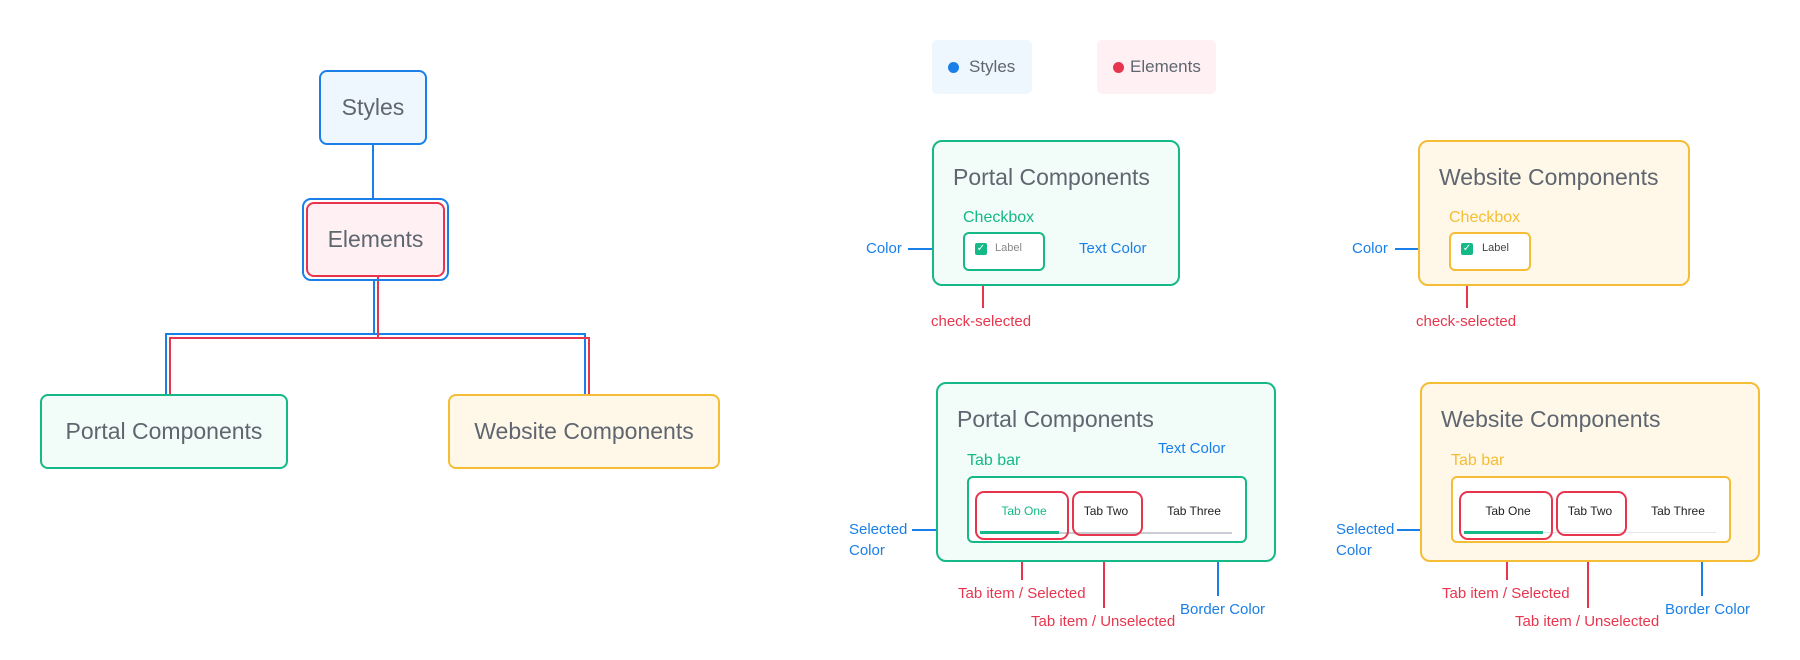 This screenshot has height=660, width=1800. I want to click on styles-node: Styles, so click(373, 107).